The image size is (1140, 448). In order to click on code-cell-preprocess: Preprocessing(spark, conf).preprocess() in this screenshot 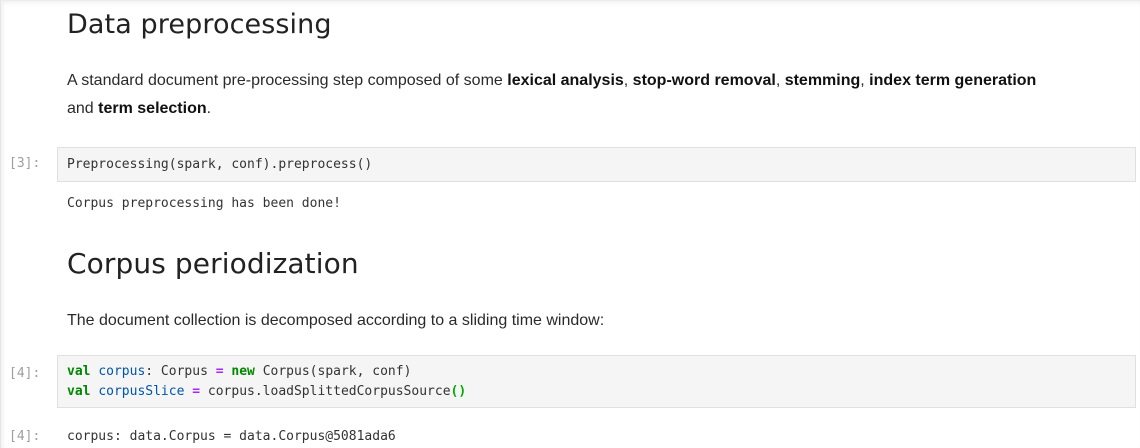, I will do `click(596, 164)`.